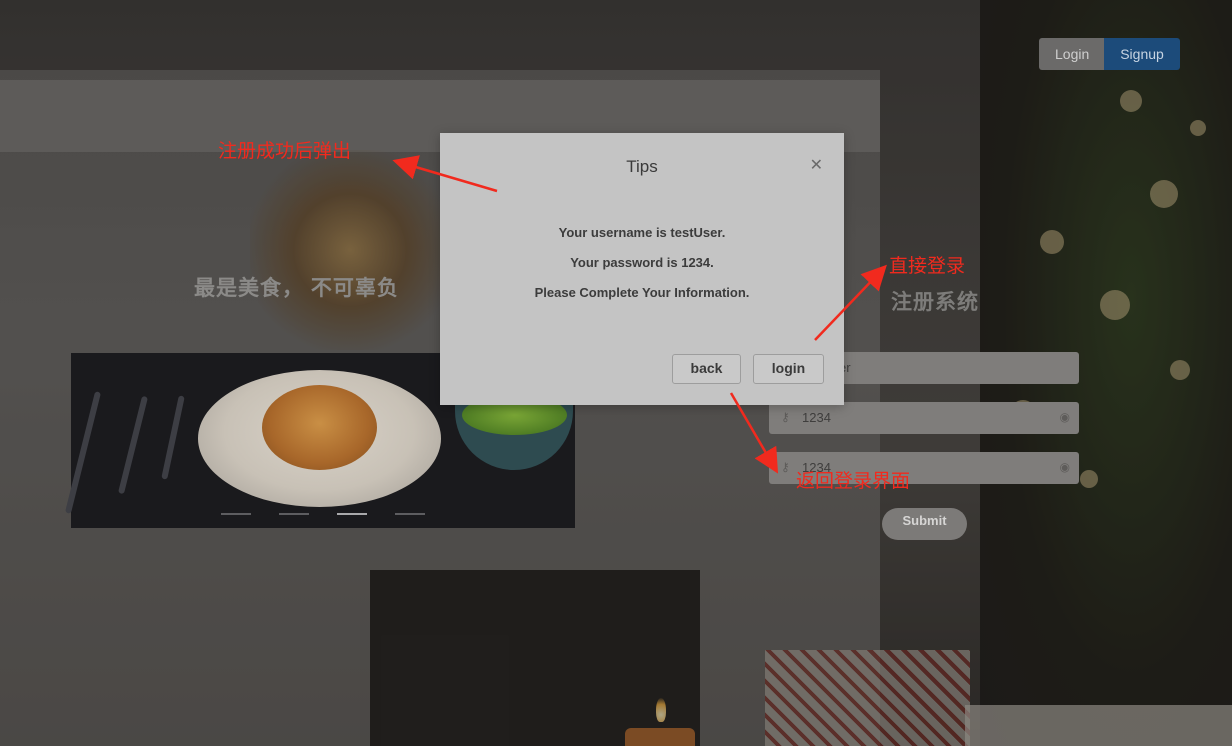 The image size is (1232, 746). Describe the element at coordinates (850, 302) in the screenshot. I see `annotation-arrow-direct-login` at that location.